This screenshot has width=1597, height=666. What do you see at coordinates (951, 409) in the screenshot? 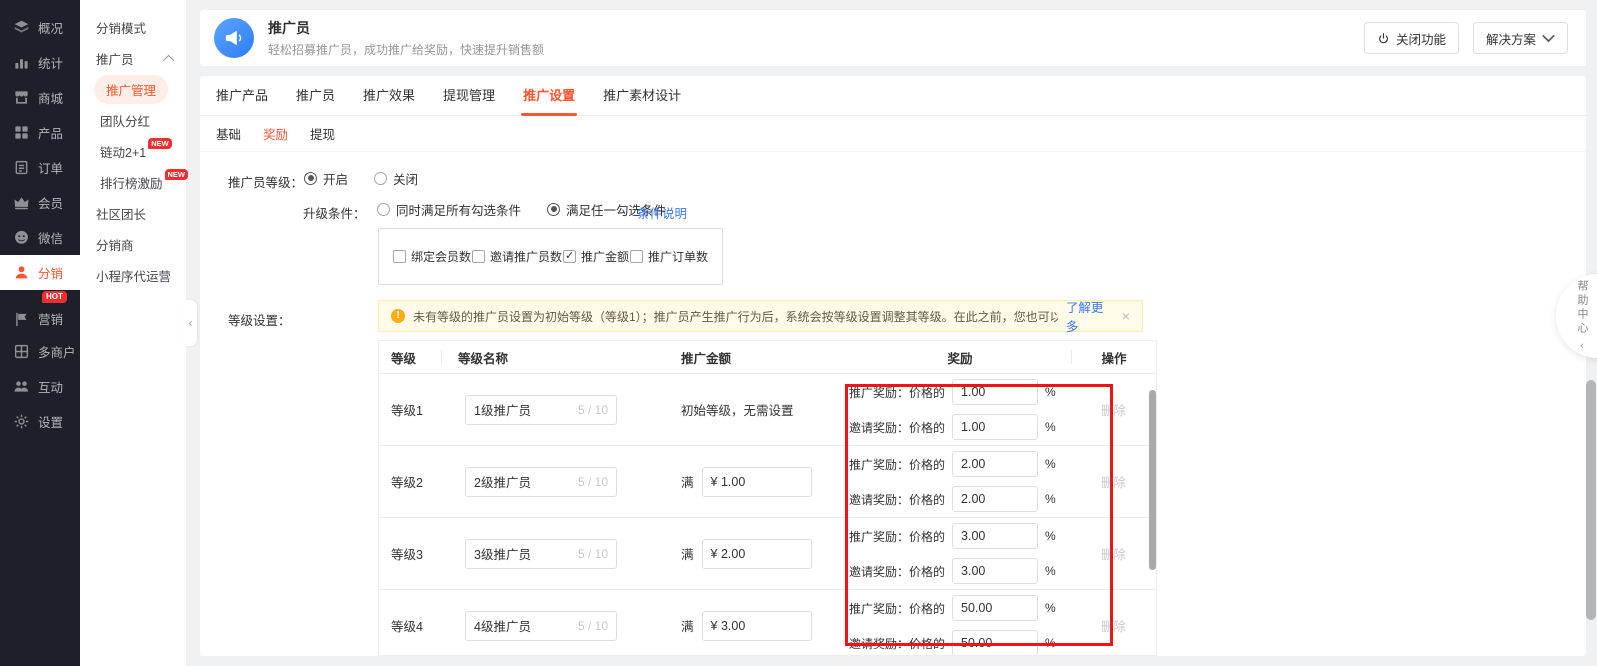
I see `reward-cell: 推广奖励：价格的 1.00 % 邀请奖励：价格的 1.00 %` at bounding box center [951, 409].